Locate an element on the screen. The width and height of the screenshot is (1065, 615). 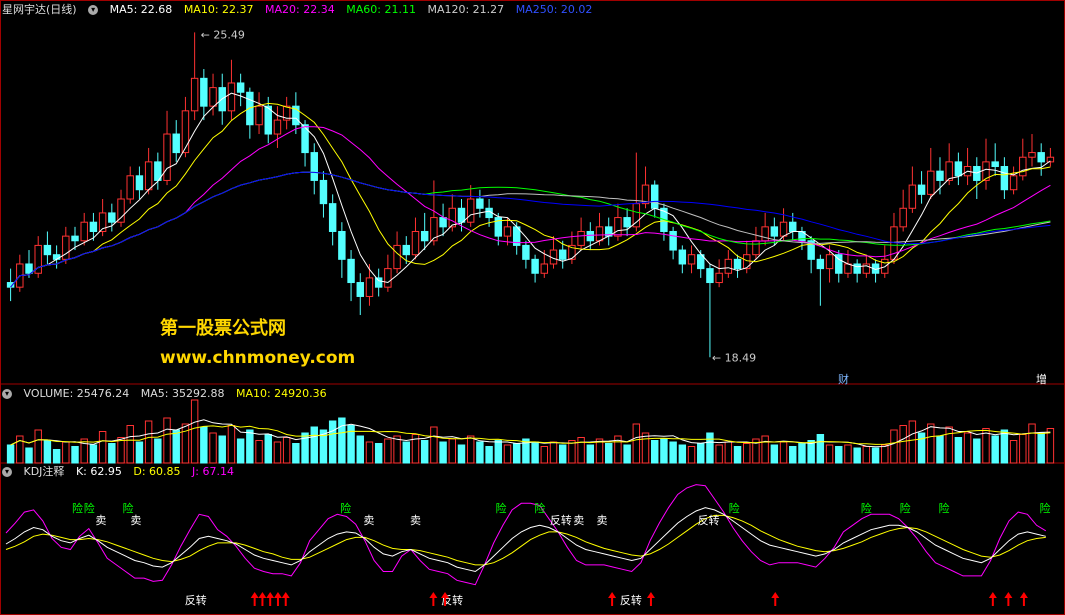
reversal-label: 反转 is located at coordinates (196, 600).